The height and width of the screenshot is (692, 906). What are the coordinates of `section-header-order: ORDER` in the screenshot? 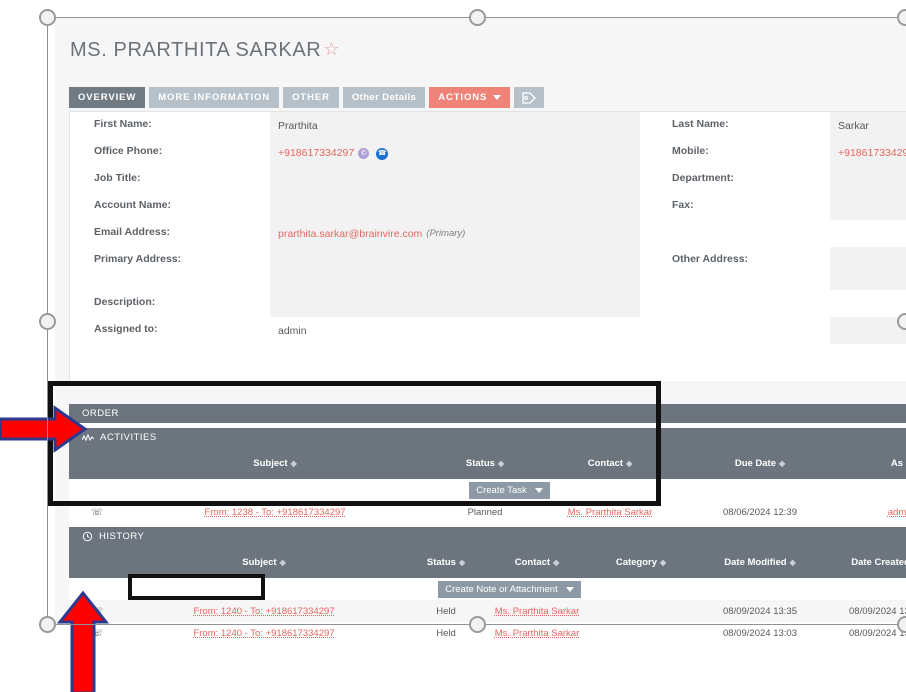 It's located at (487, 413).